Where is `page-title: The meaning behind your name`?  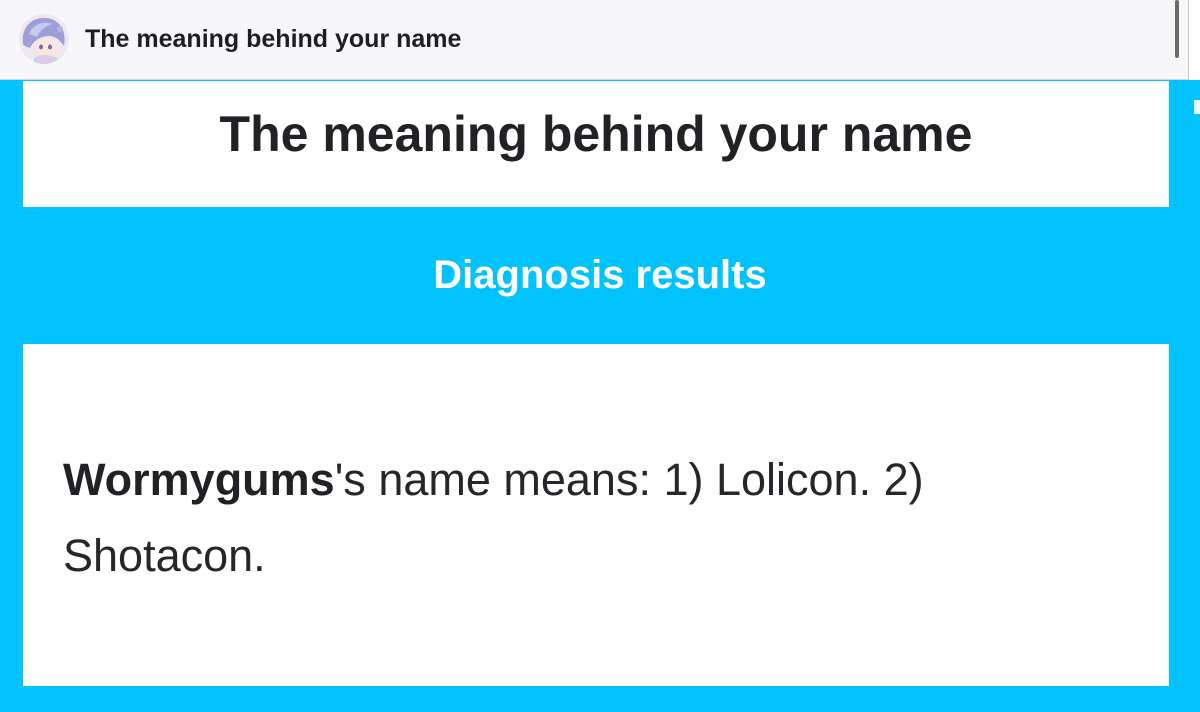
page-title: The meaning behind your name is located at coordinates (596, 134).